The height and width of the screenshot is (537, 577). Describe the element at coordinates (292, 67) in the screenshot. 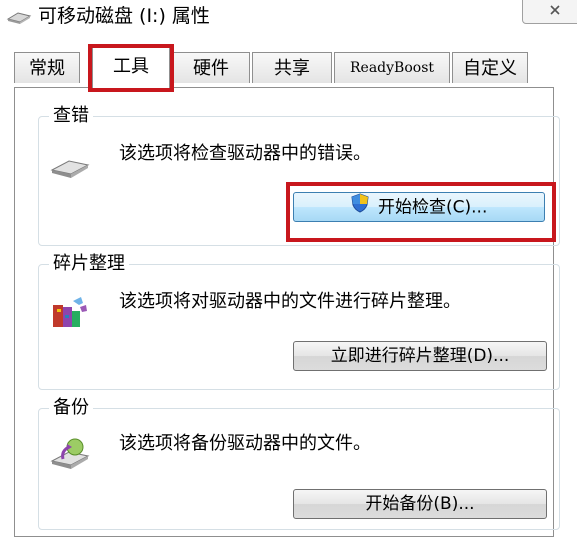

I see `tab-sharing: 共享` at that location.